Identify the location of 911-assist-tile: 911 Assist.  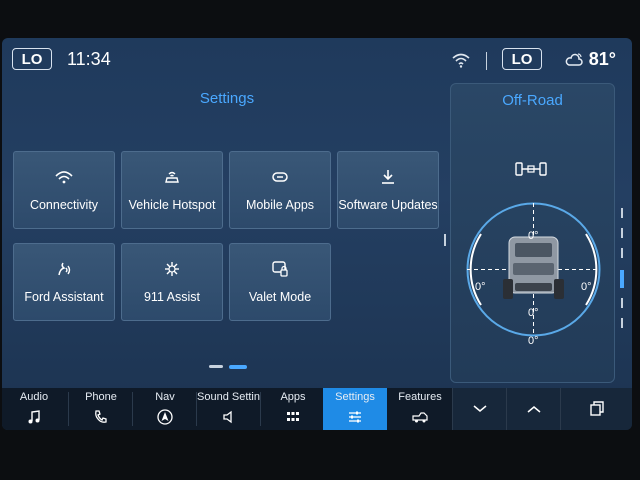
(172, 282).